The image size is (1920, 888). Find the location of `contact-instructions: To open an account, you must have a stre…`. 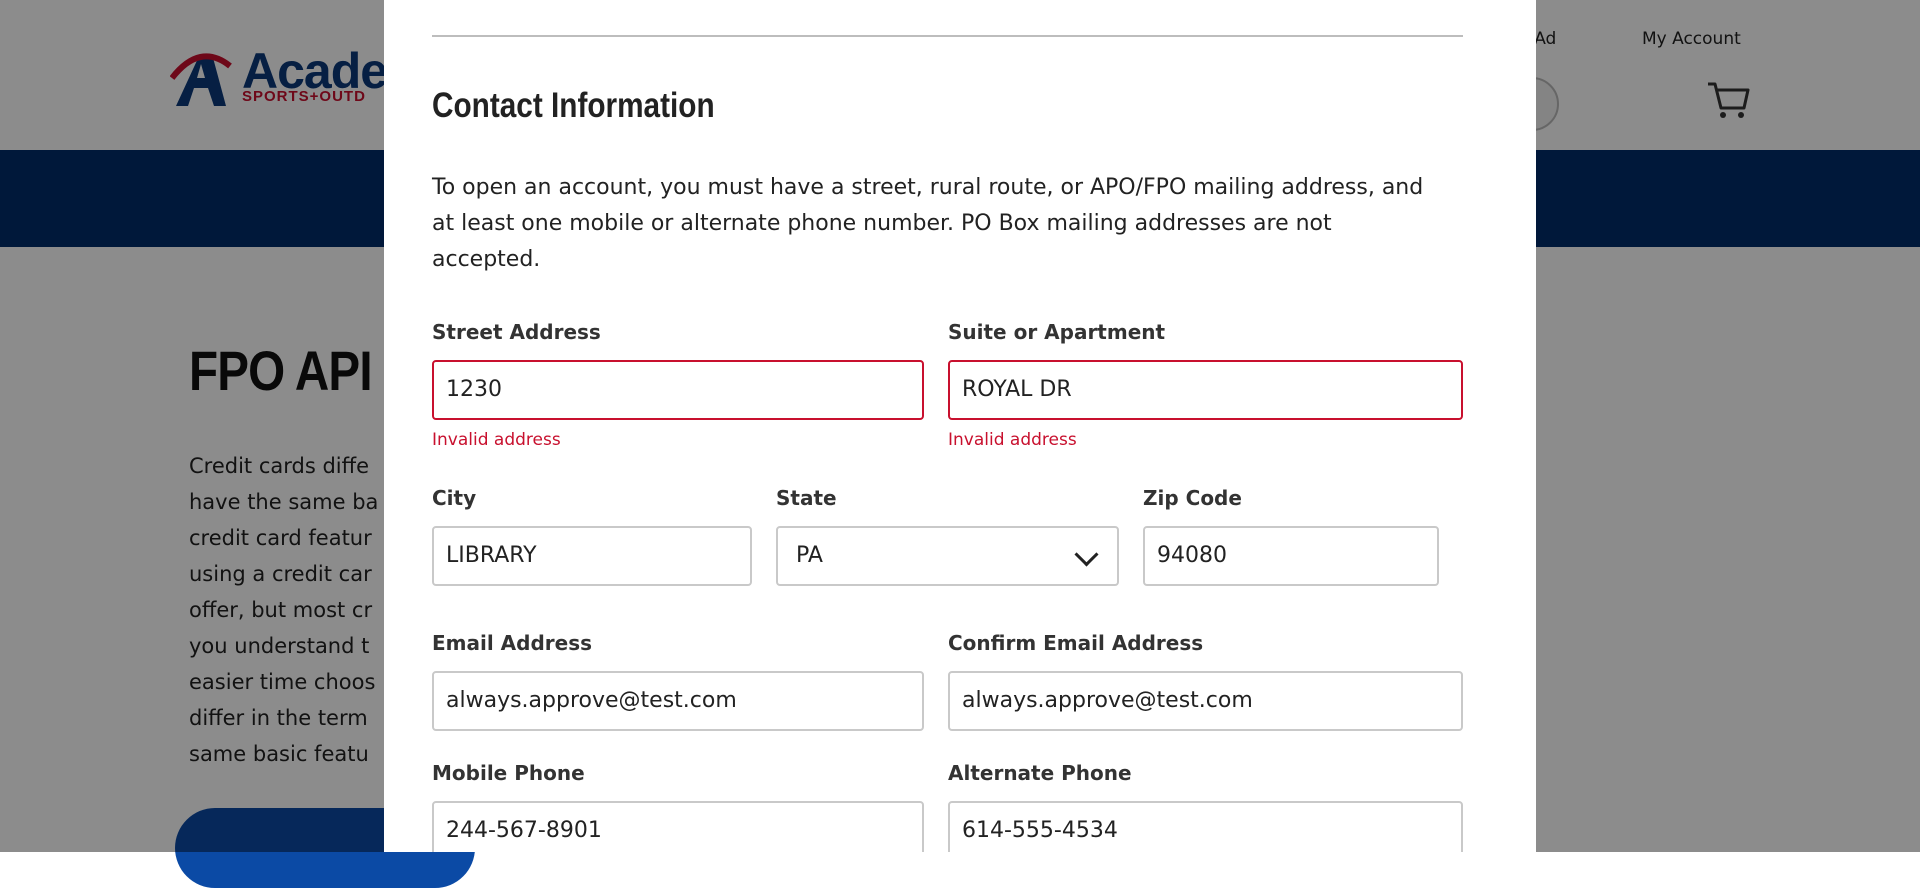

contact-instructions: To open an account, you must have a stre… is located at coordinates (952, 224).